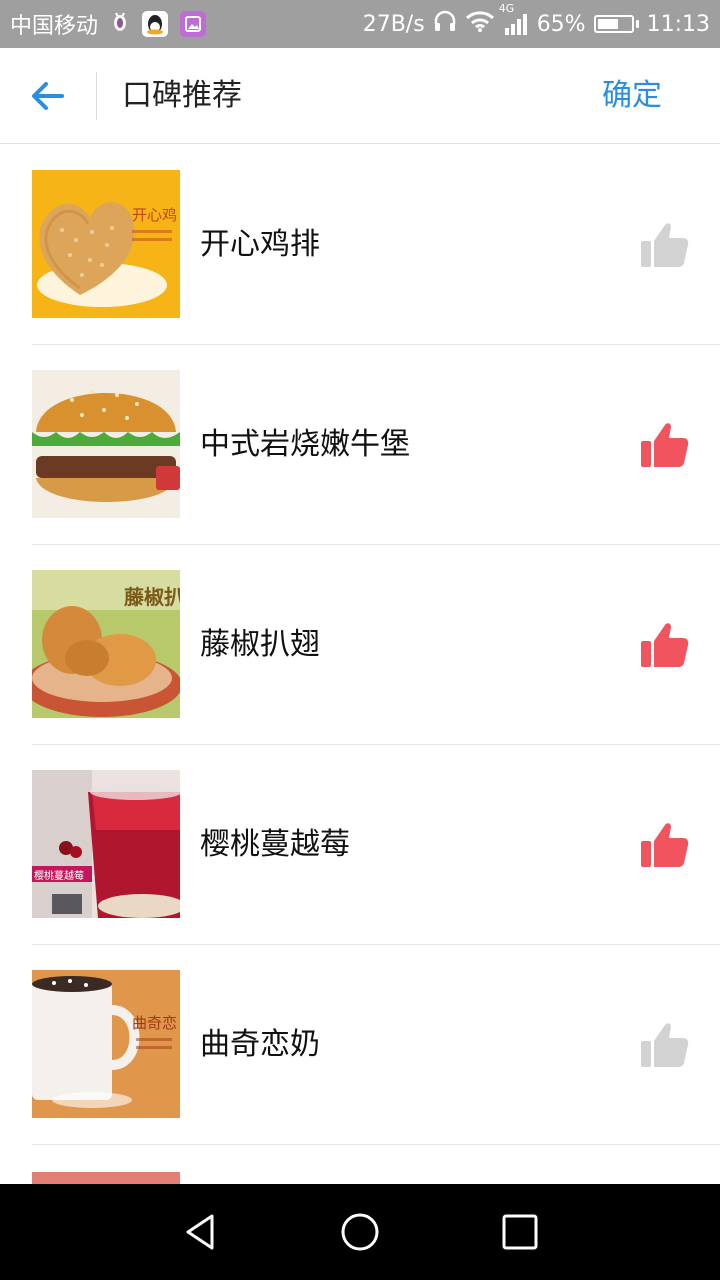 Image resolution: width=720 pixels, height=1280 pixels. Describe the element at coordinates (120, 24) in the screenshot. I see `bug-icon` at that location.